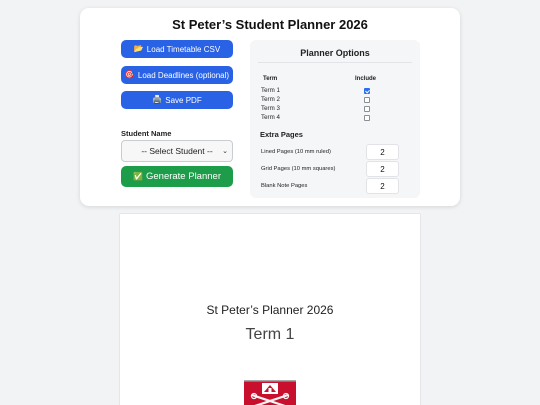  What do you see at coordinates (270, 117) in the screenshot?
I see `term-4-label: Term 4` at bounding box center [270, 117].